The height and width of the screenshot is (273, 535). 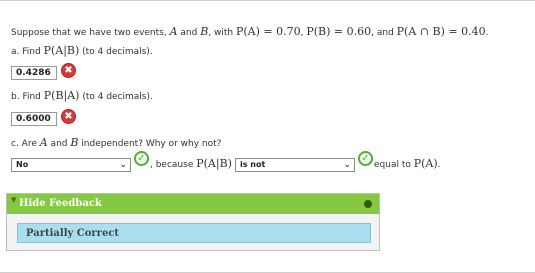 I want to click on hide-feedback-toggle: ▼ Hide Feedback, so click(x=193, y=204).